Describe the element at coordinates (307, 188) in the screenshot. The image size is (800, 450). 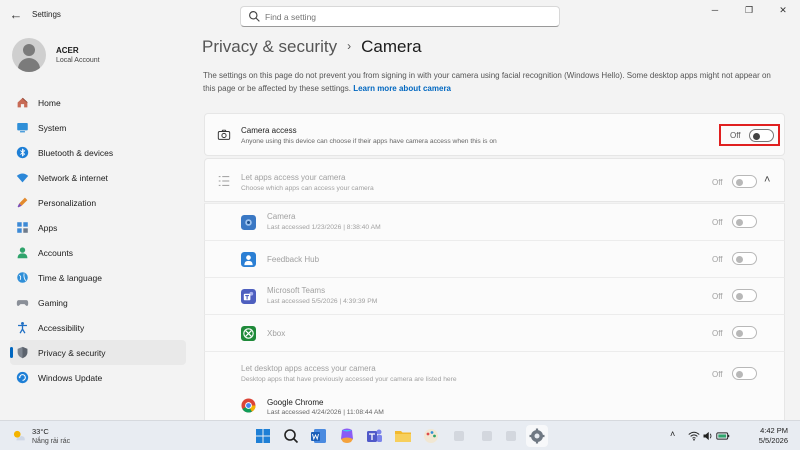
I see `let-apps-subtitle: Choose which apps can access your camera` at that location.